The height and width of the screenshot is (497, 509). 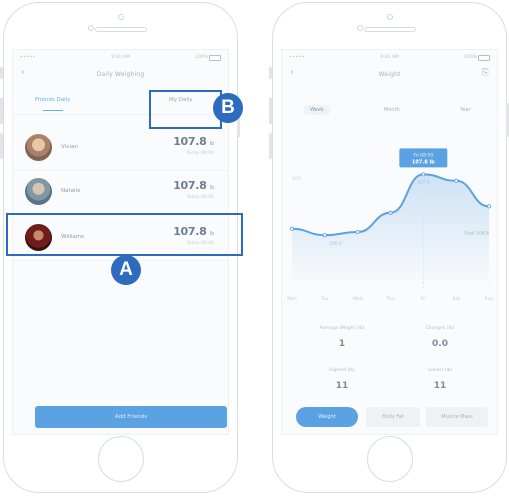 What do you see at coordinates (485, 73) in the screenshot?
I see `share-icon: ⎘` at bounding box center [485, 73].